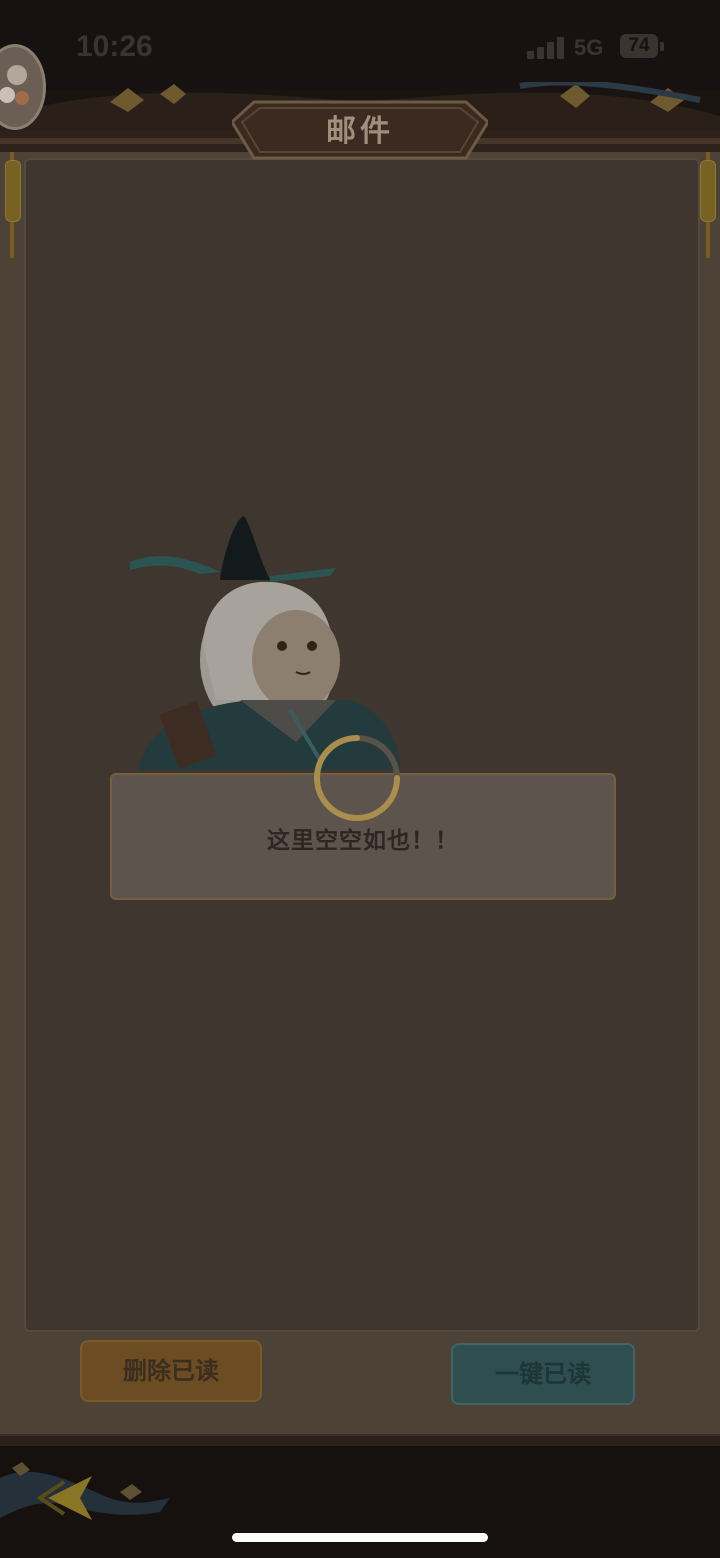 The width and height of the screenshot is (720, 1558). I want to click on delete-read-button: 删除已读, so click(171, 1371).